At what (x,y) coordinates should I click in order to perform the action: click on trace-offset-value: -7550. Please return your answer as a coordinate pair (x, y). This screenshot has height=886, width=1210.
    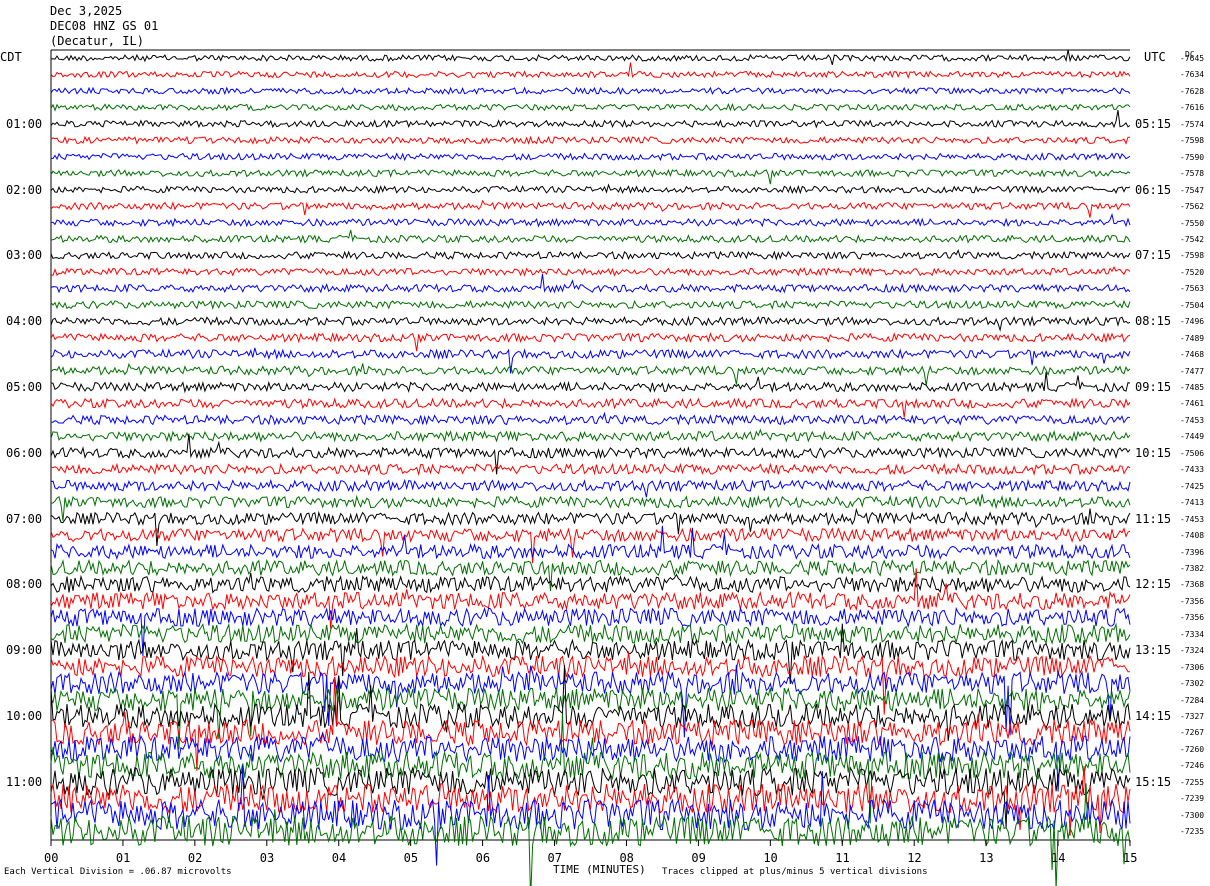
    Looking at the image, I should click on (1192, 223).